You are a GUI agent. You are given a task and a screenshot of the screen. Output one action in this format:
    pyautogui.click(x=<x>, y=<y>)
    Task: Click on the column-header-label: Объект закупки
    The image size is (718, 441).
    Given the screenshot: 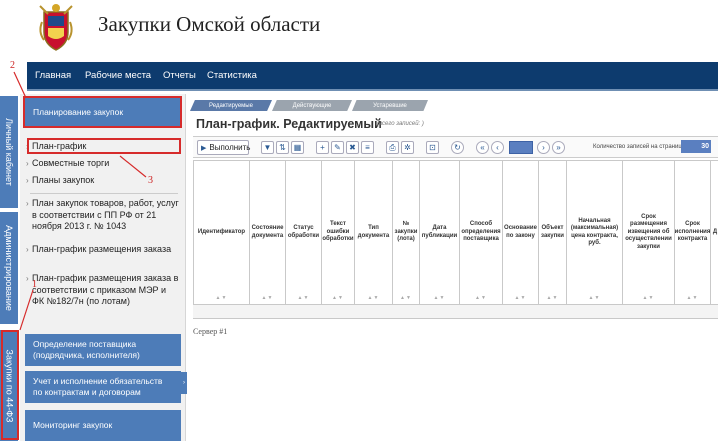 What is the action you would take?
    pyautogui.click(x=552, y=232)
    